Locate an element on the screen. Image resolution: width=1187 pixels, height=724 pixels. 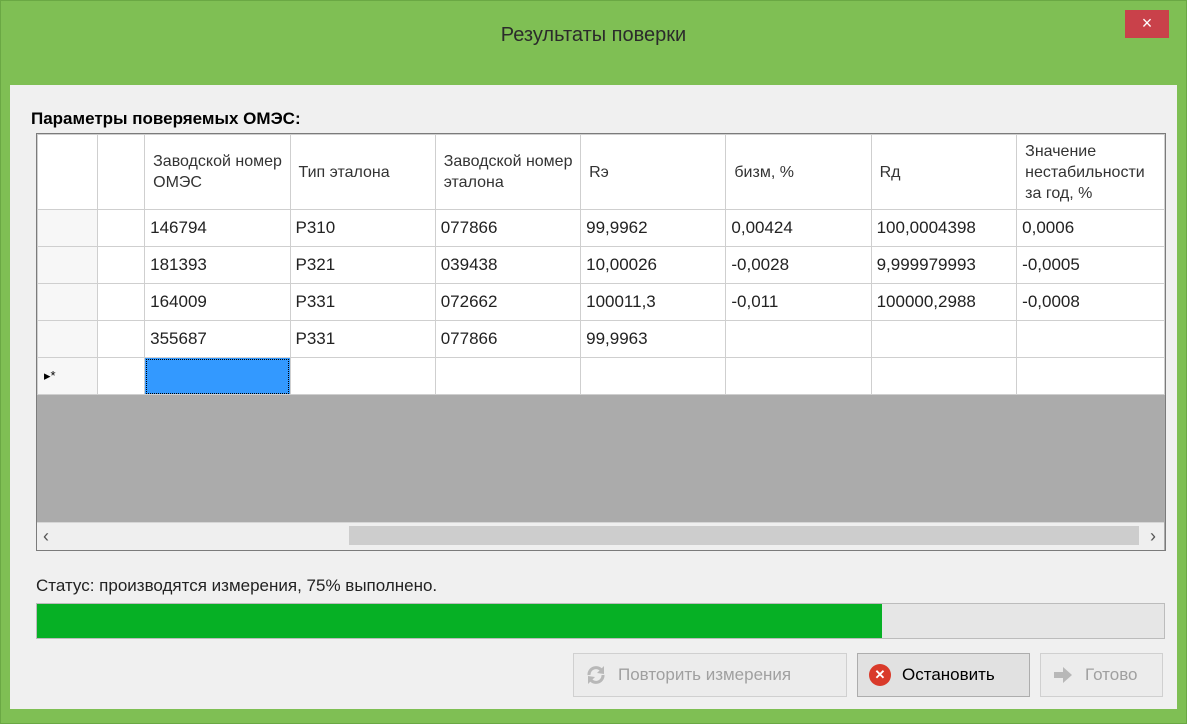
window-title: Результаты поверки is located at coordinates (593, 35).